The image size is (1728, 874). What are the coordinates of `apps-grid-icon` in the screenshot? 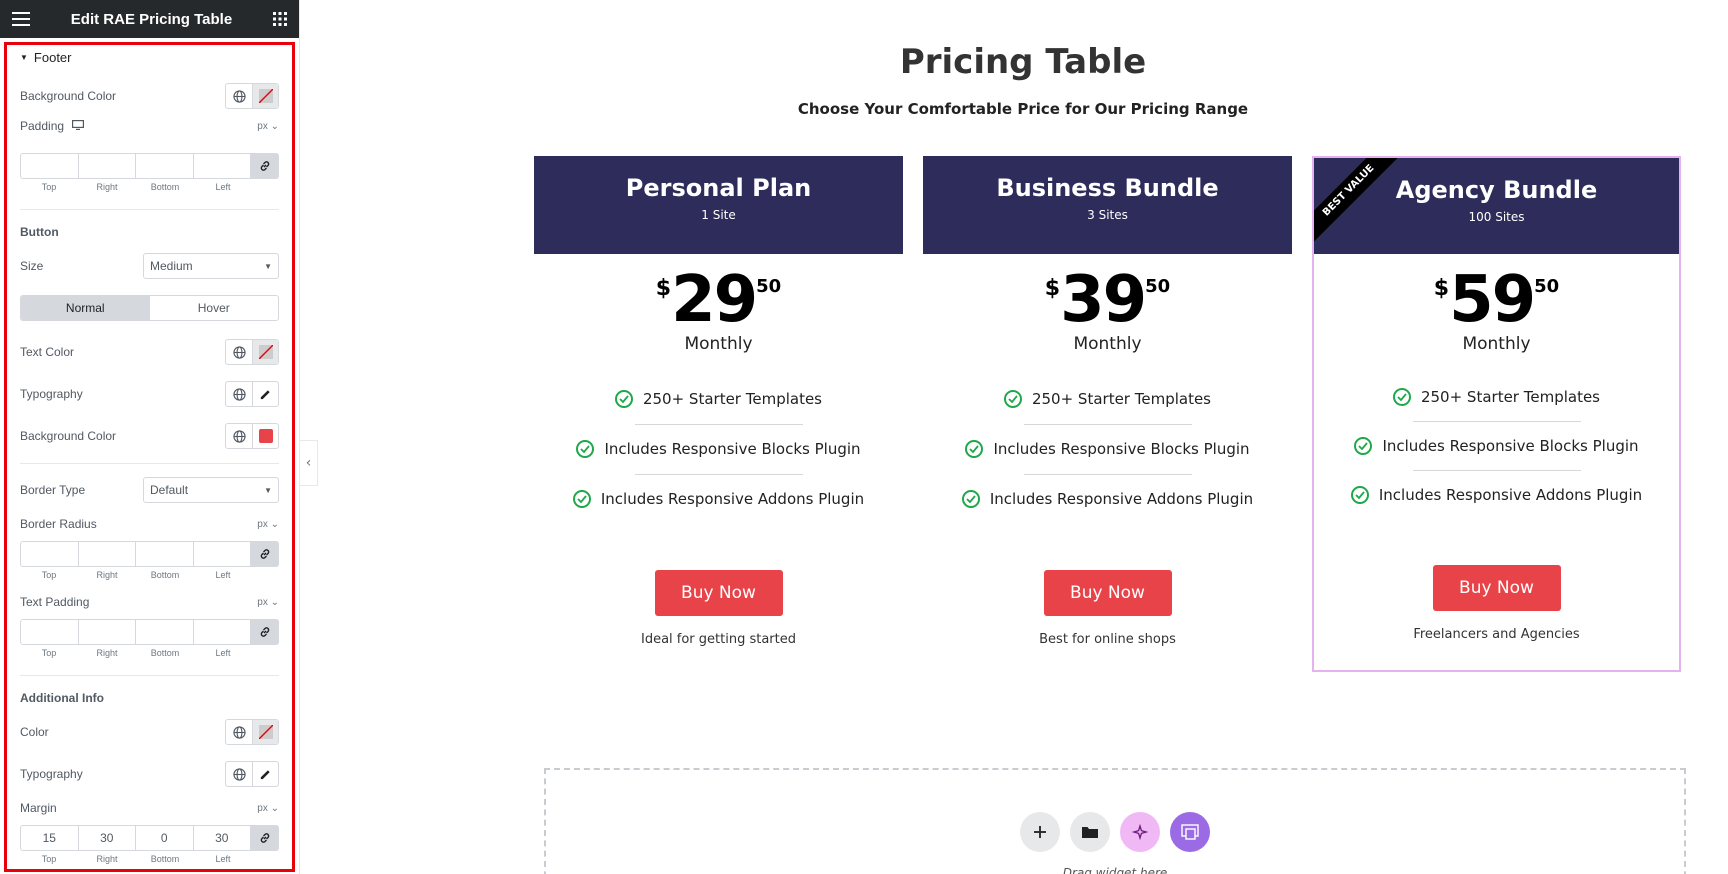 It's located at (279, 19).